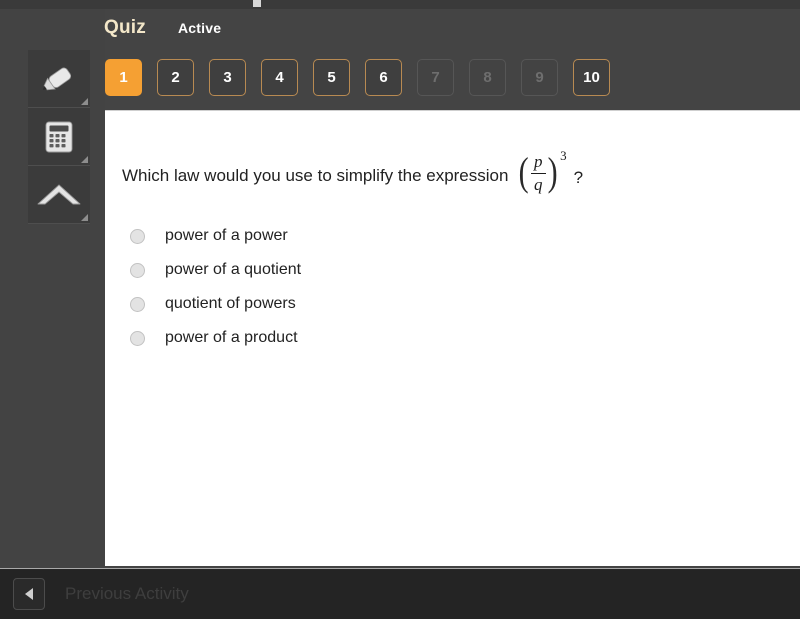 The image size is (800, 619). I want to click on fraction: p q, so click(538, 173).